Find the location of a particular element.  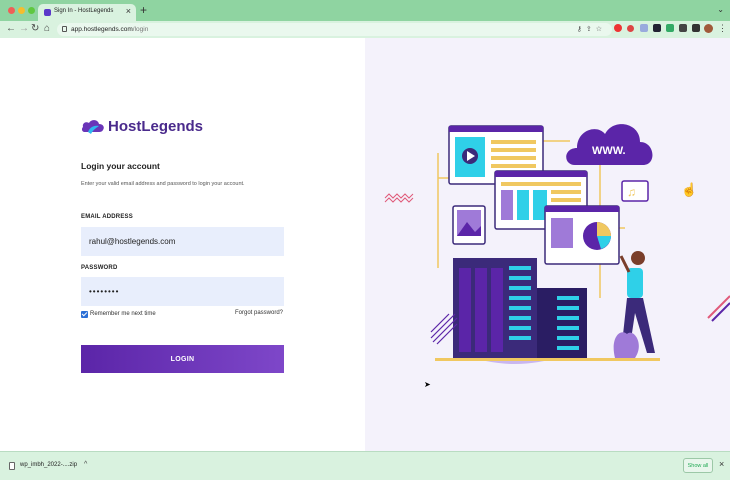

tab-close-icon: × is located at coordinates (128, 11).